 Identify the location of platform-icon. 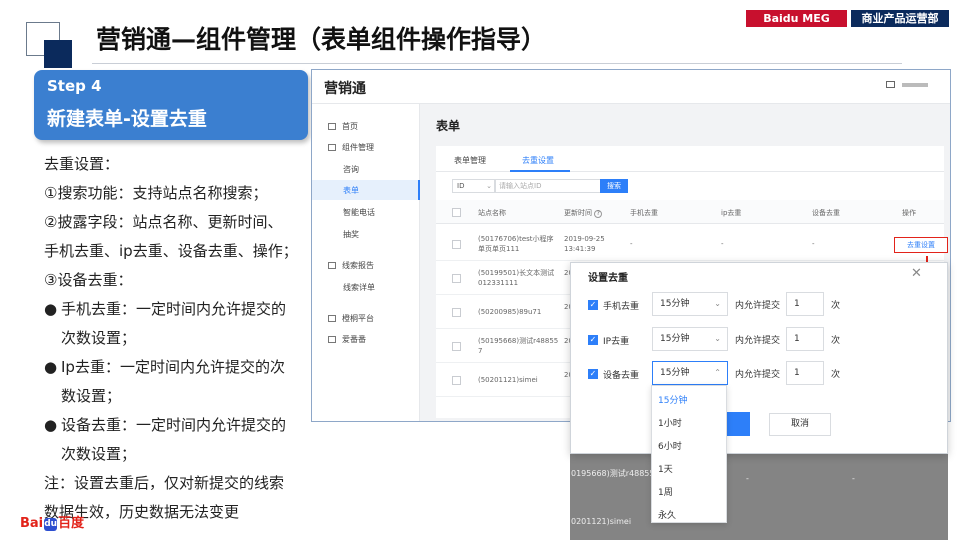
(332, 318).